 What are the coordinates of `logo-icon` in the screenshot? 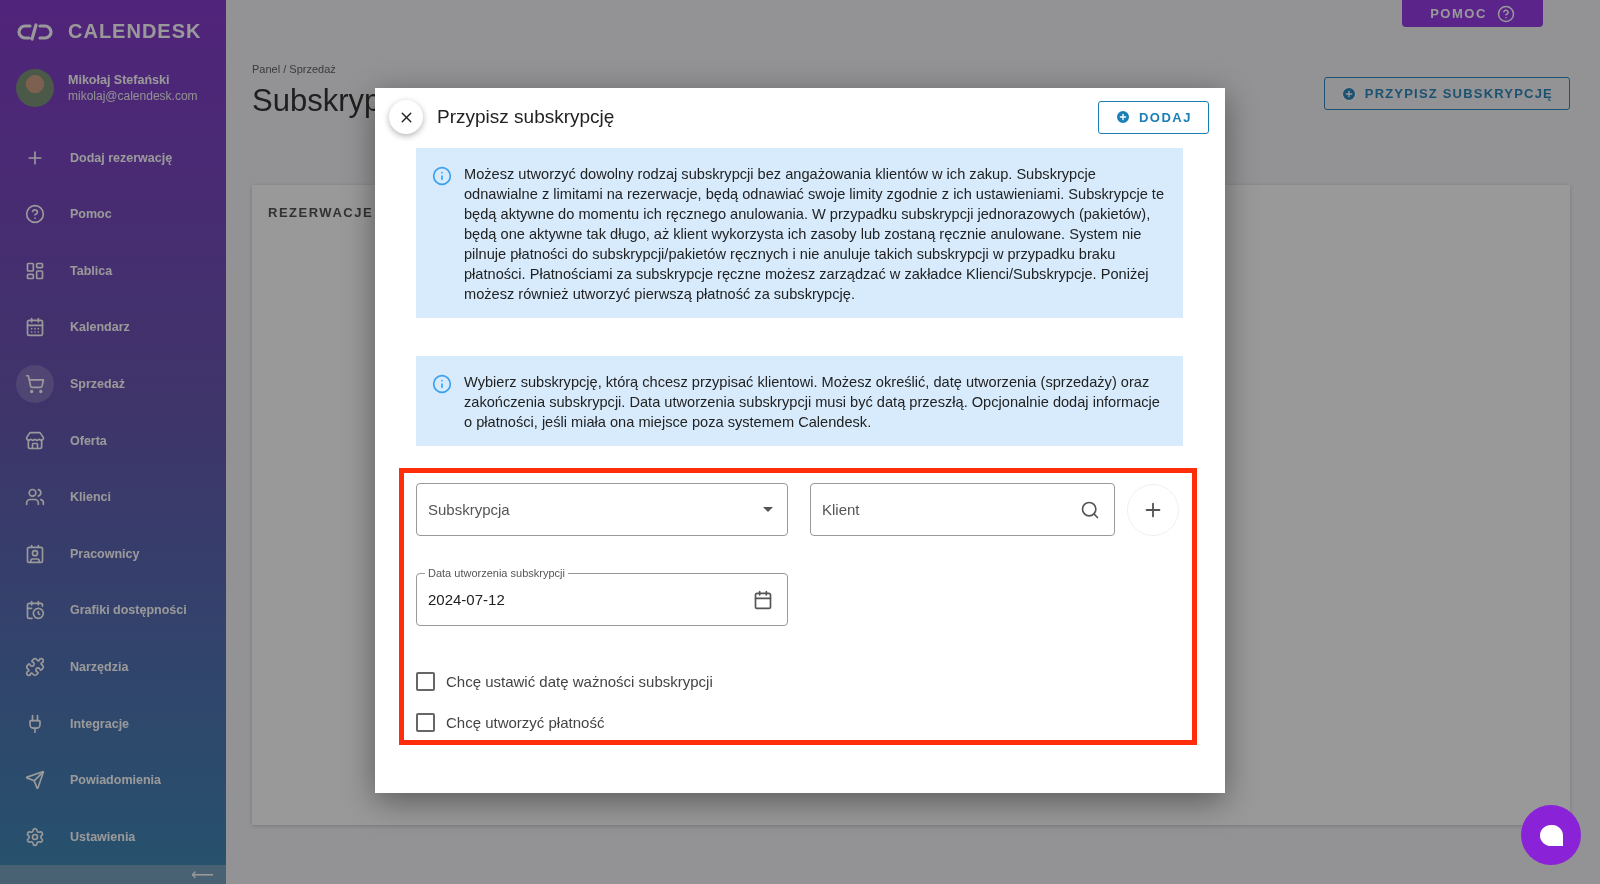 It's located at (35, 31).